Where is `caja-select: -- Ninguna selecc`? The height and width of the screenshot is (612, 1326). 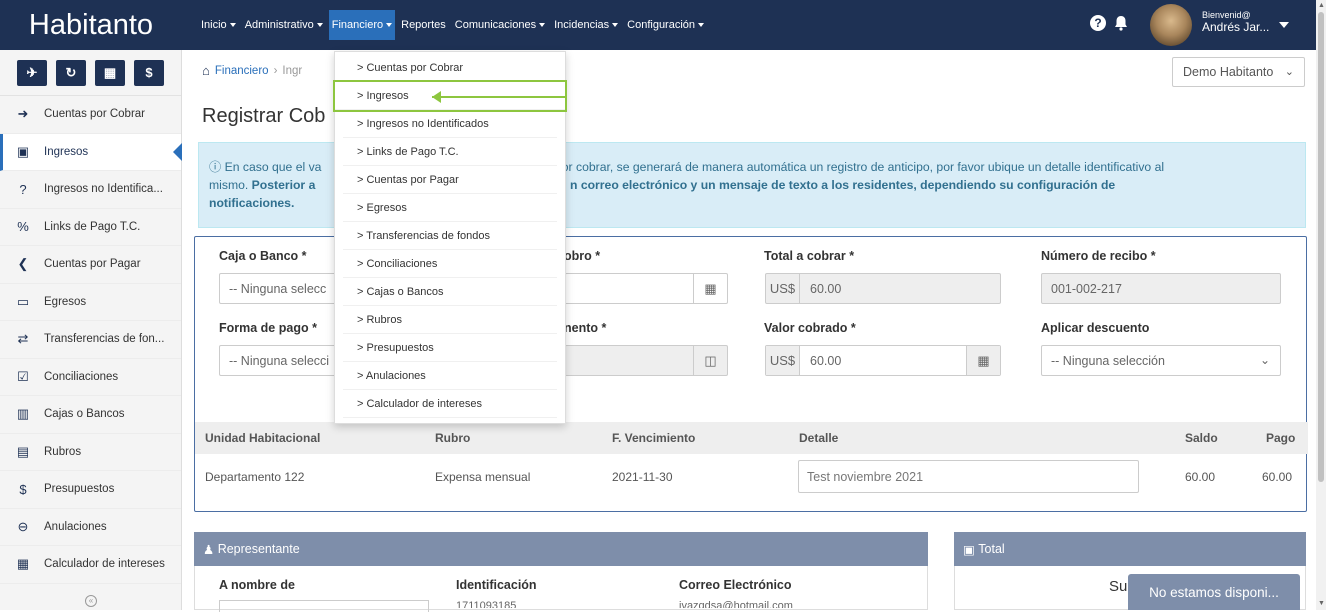
caja-select: -- Ninguna selecc is located at coordinates (284, 288).